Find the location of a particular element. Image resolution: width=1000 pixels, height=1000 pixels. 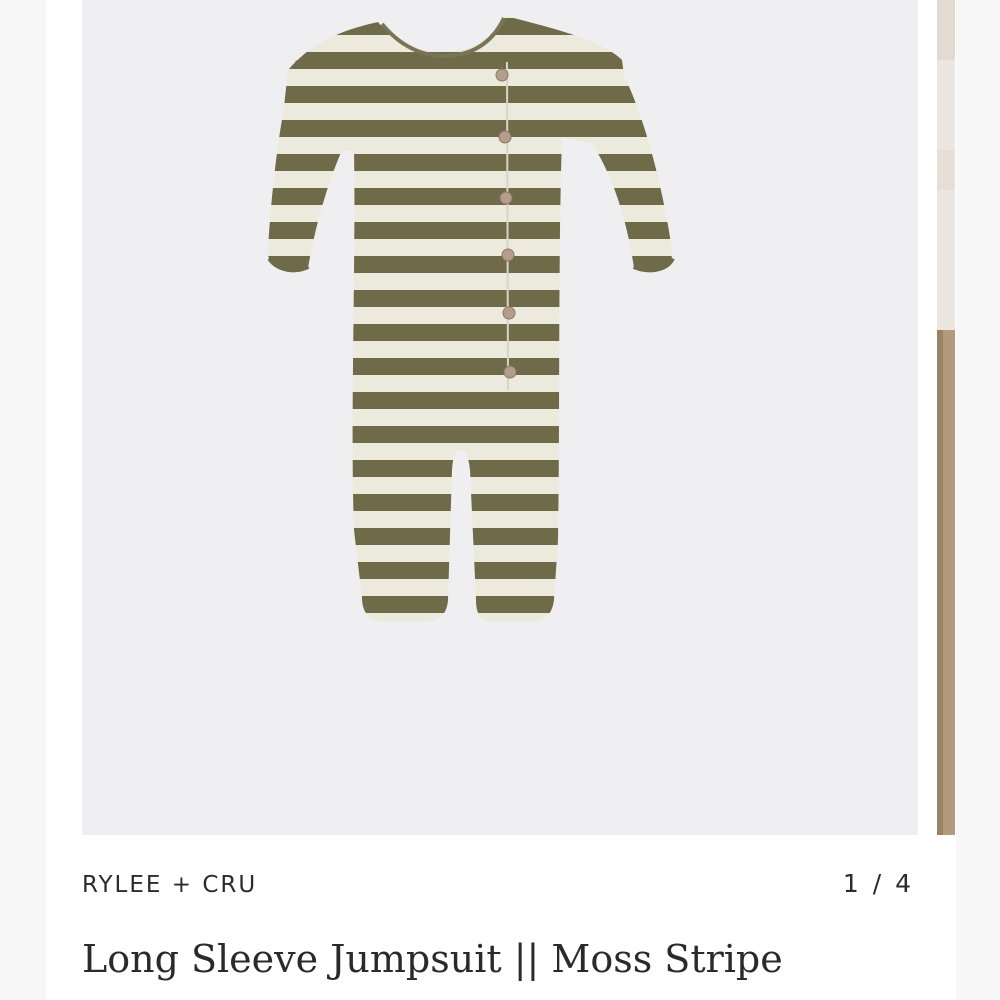

image-counter: 1 / 4 is located at coordinates (878, 883).